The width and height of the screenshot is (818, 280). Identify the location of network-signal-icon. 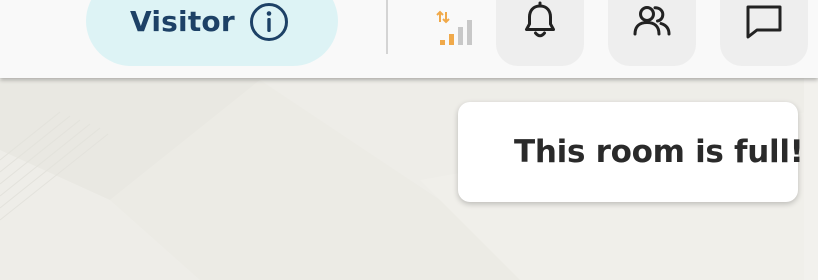
(459, 29).